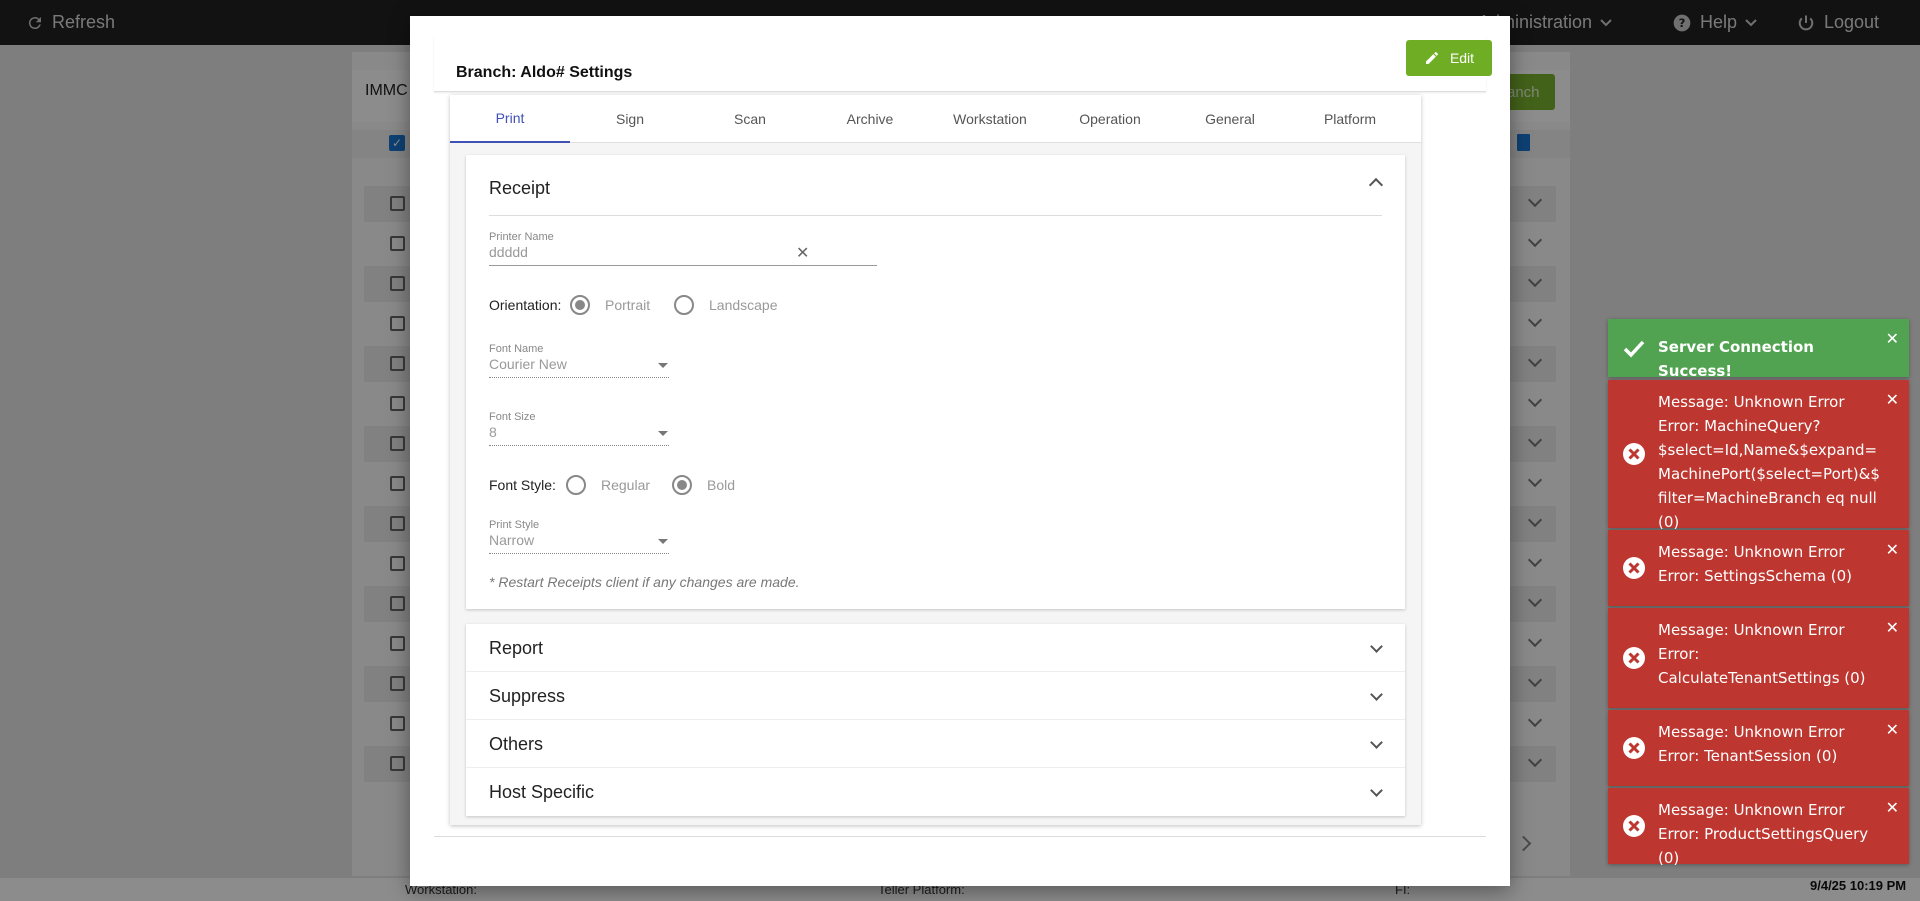 The height and width of the screenshot is (901, 1920). Describe the element at coordinates (630, 119) in the screenshot. I see `tab-sign: Sign` at that location.